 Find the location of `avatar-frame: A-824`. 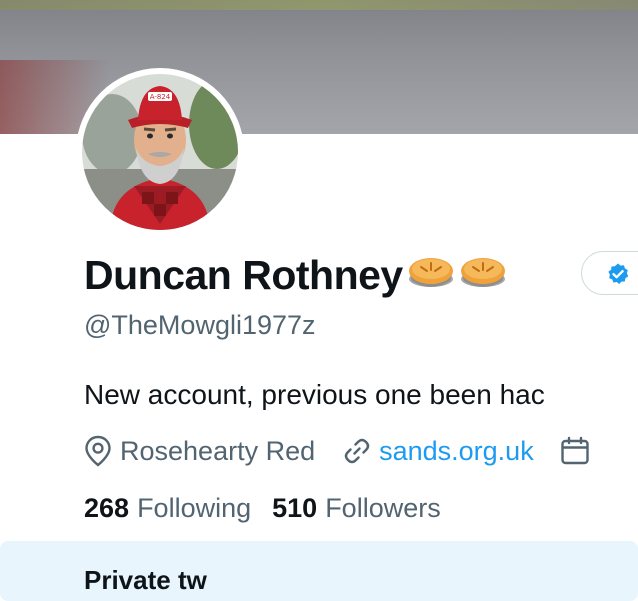

avatar-frame: A-824 is located at coordinates (160, 152).